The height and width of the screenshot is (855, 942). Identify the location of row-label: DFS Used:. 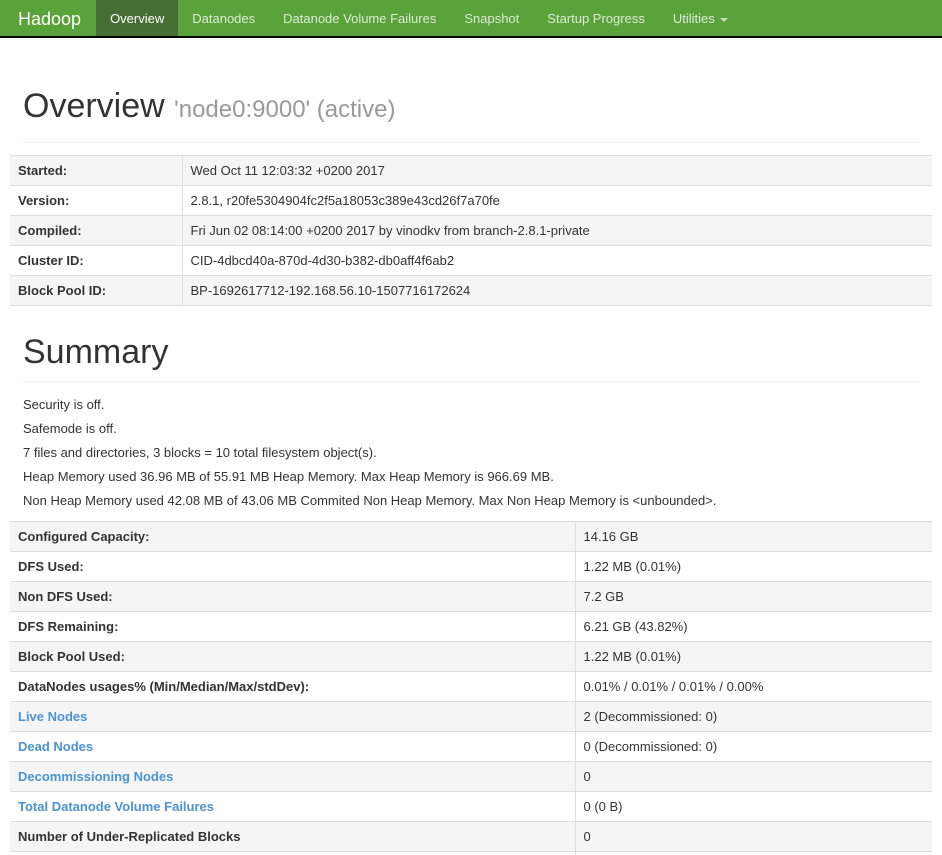
(293, 566).